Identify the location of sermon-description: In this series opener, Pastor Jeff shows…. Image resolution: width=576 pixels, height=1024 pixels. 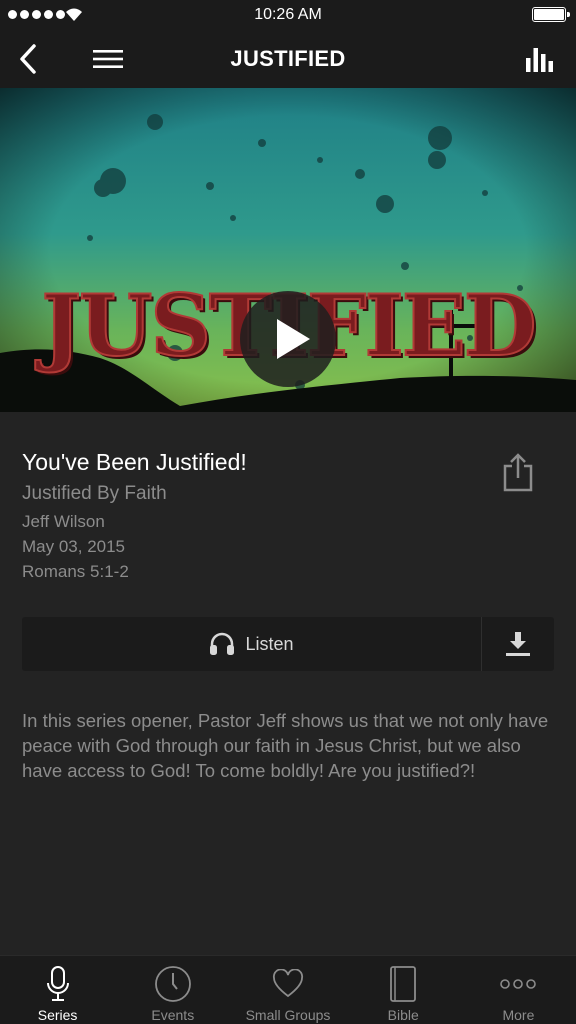
(285, 745).